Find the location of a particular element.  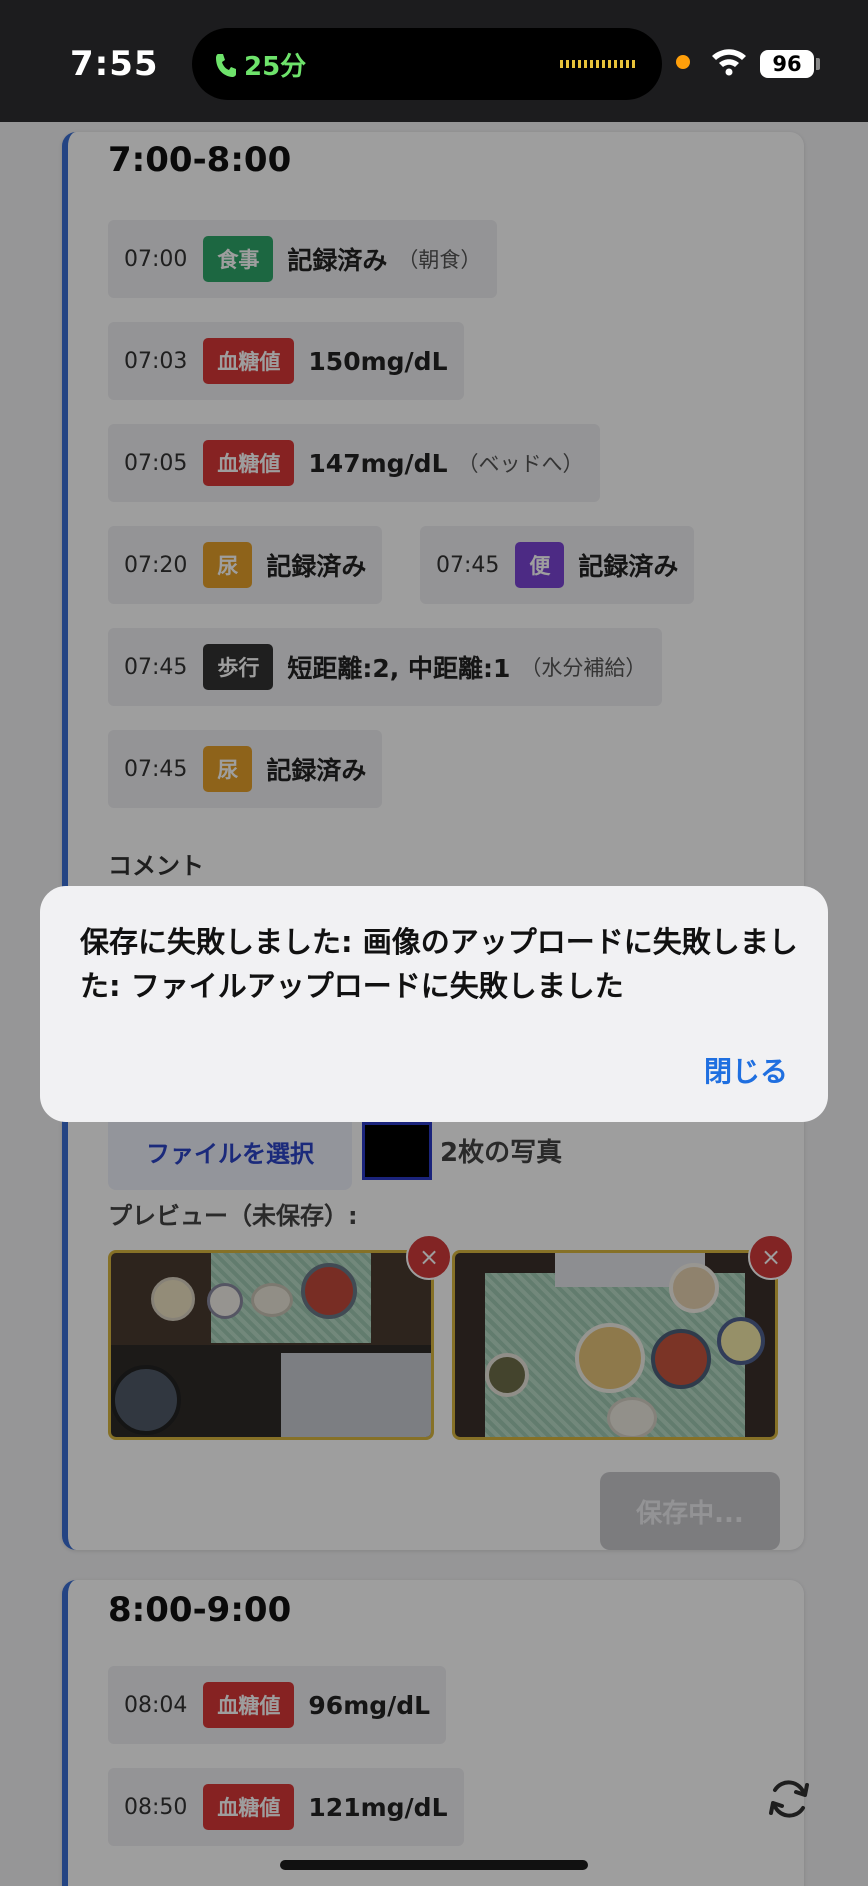

home-indicator is located at coordinates (434, 1865).